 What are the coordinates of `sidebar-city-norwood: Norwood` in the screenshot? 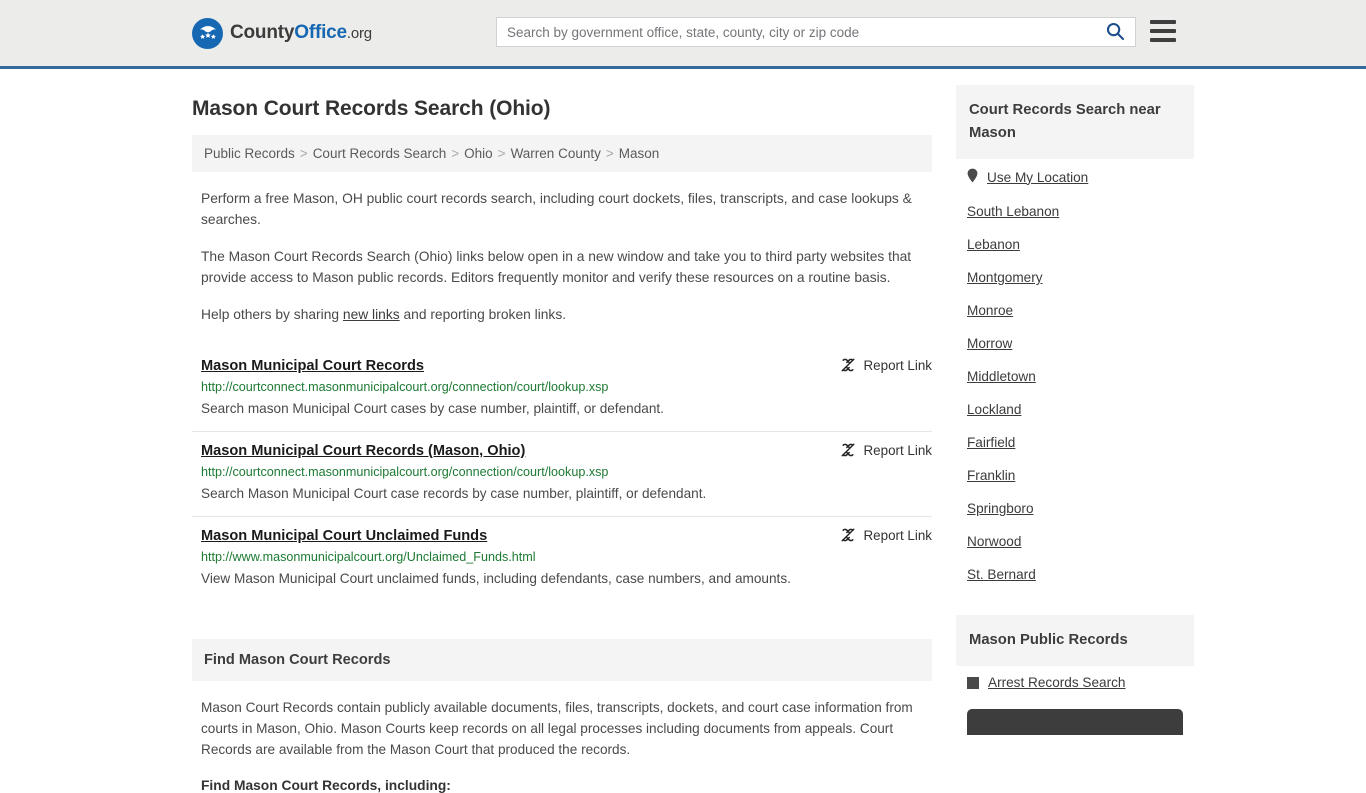 It's located at (1075, 541).